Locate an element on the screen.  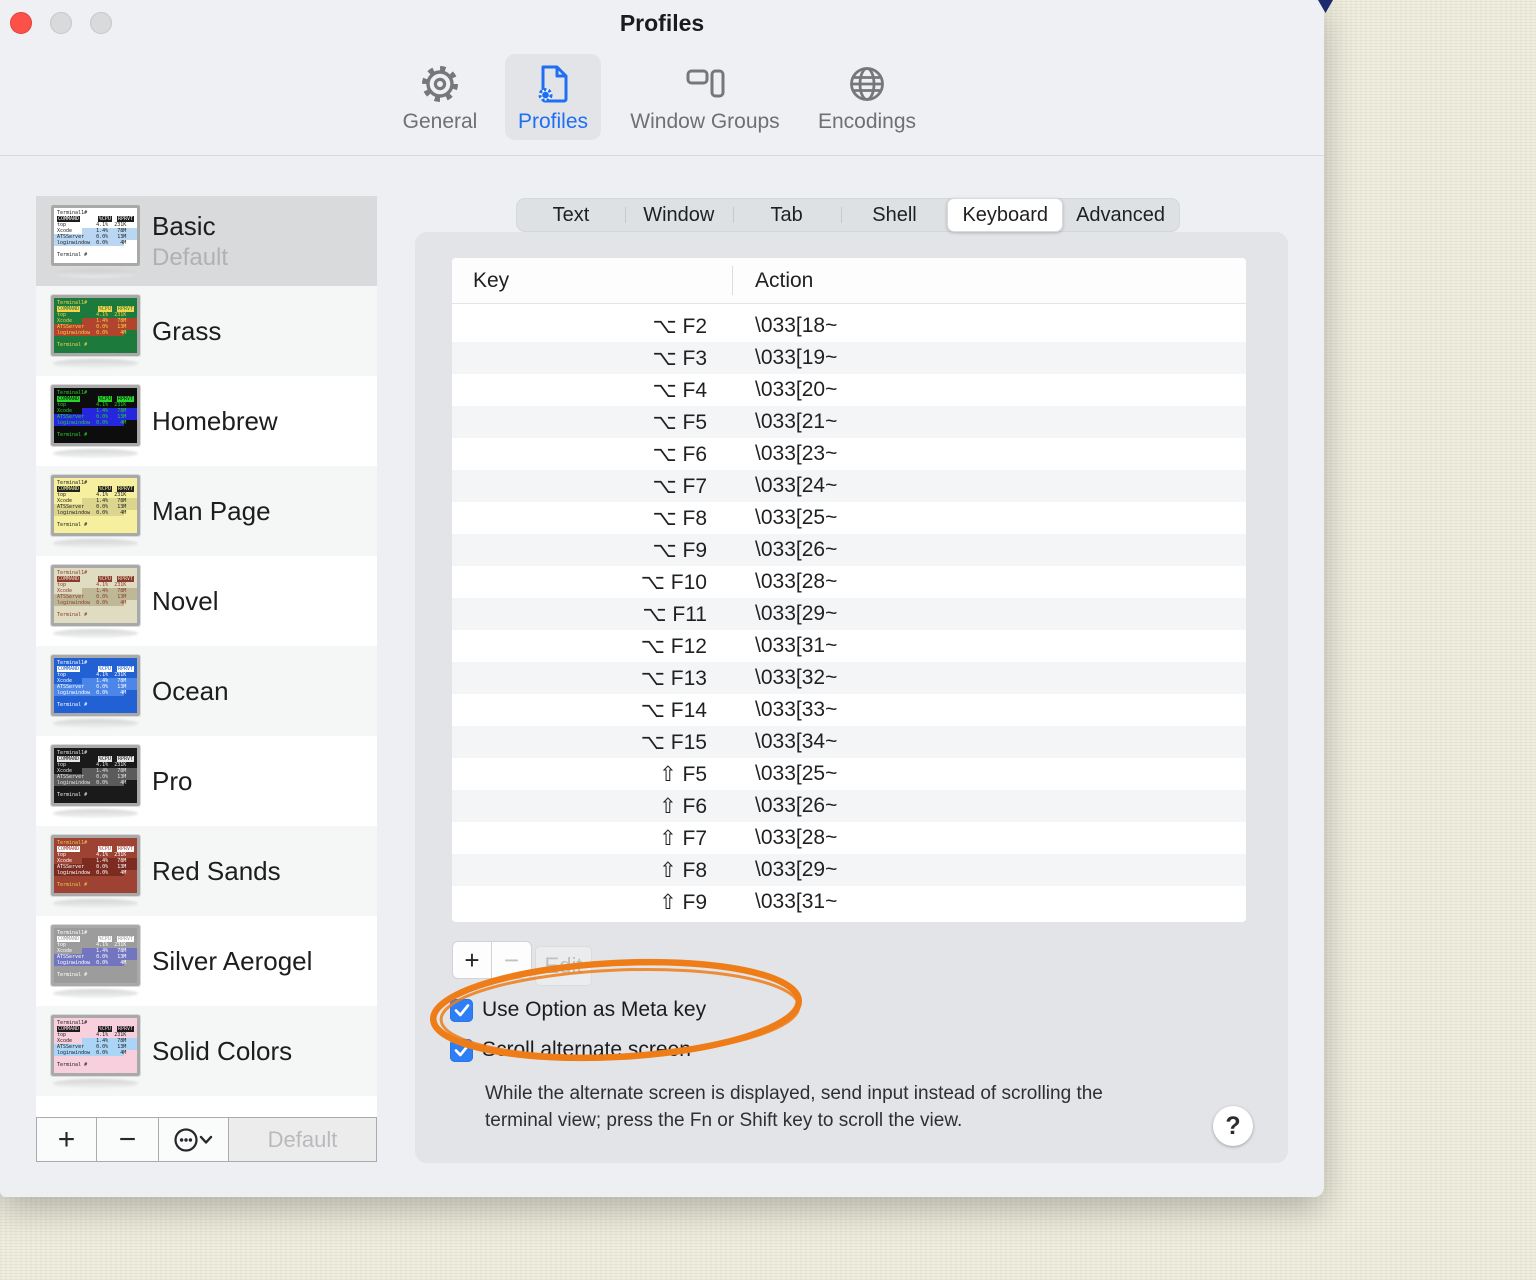
option-meta-checkbox-row: Use Option as Meta key is located at coordinates (578, 1010).